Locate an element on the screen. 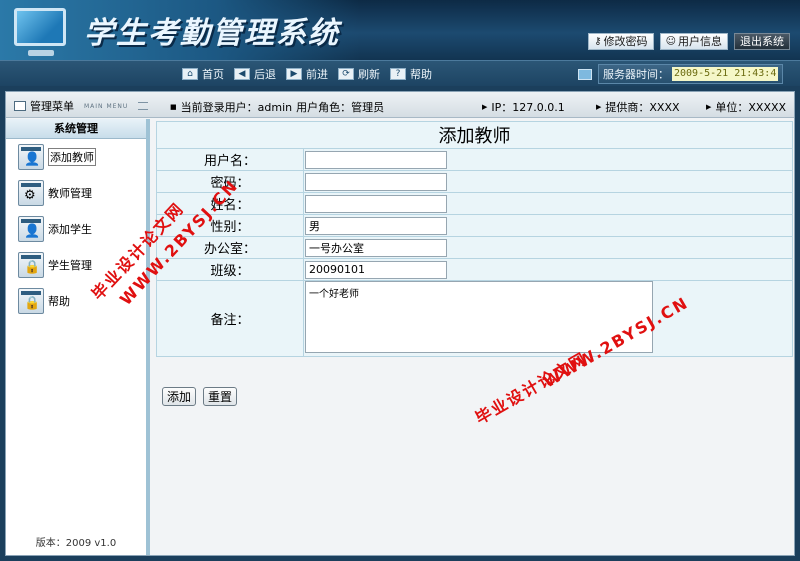 This screenshot has width=800, height=561. login-user-status: ■ 当前登录用户：admin 用户角色：管理员 is located at coordinates (277, 107).